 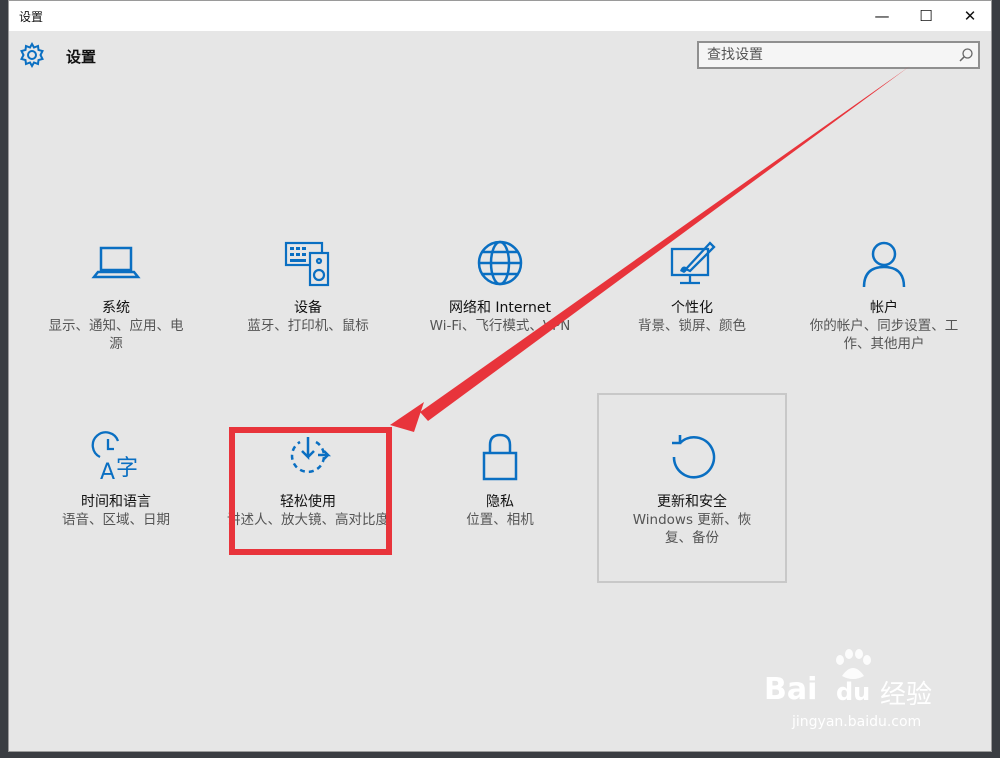 I want to click on svg-text: 字, so click(x=127, y=468).